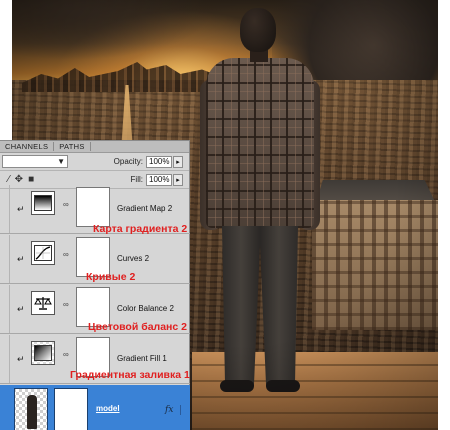 This screenshot has height=430, width=450. I want to click on lock-icons: ⁄ ✥ ■, so click(18, 179).